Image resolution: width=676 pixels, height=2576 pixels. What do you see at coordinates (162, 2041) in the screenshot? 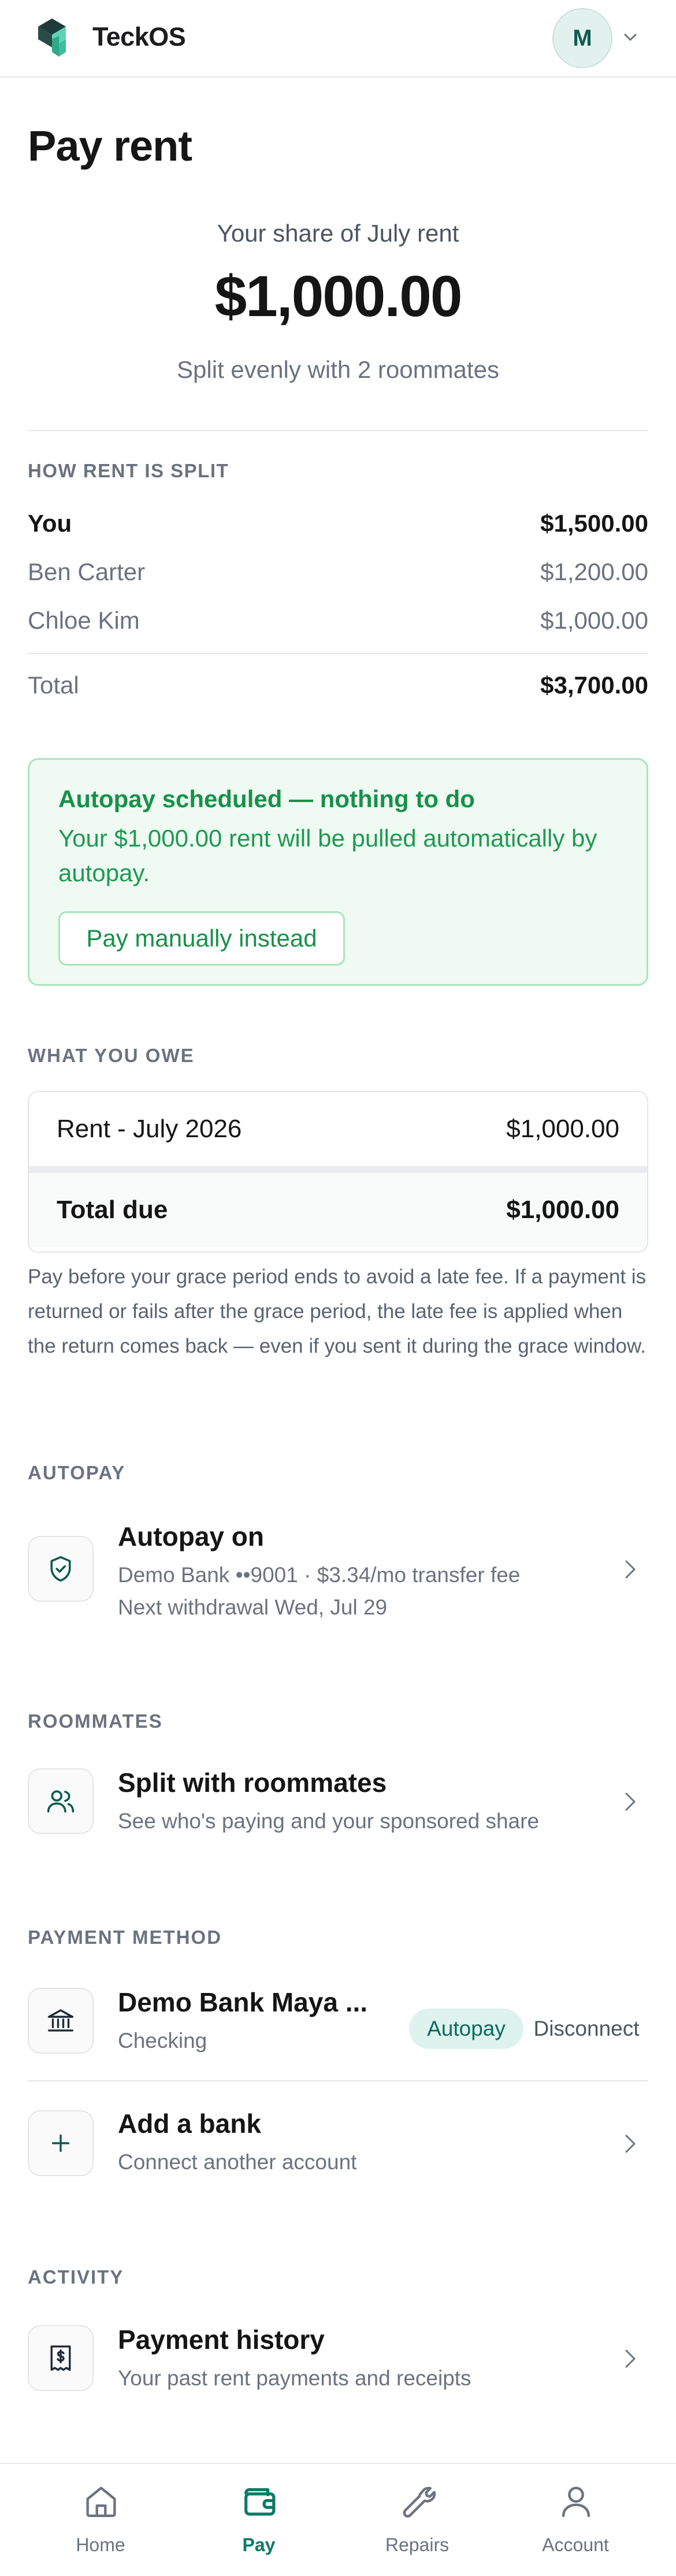
I see `bank-type: Checking` at bounding box center [162, 2041].